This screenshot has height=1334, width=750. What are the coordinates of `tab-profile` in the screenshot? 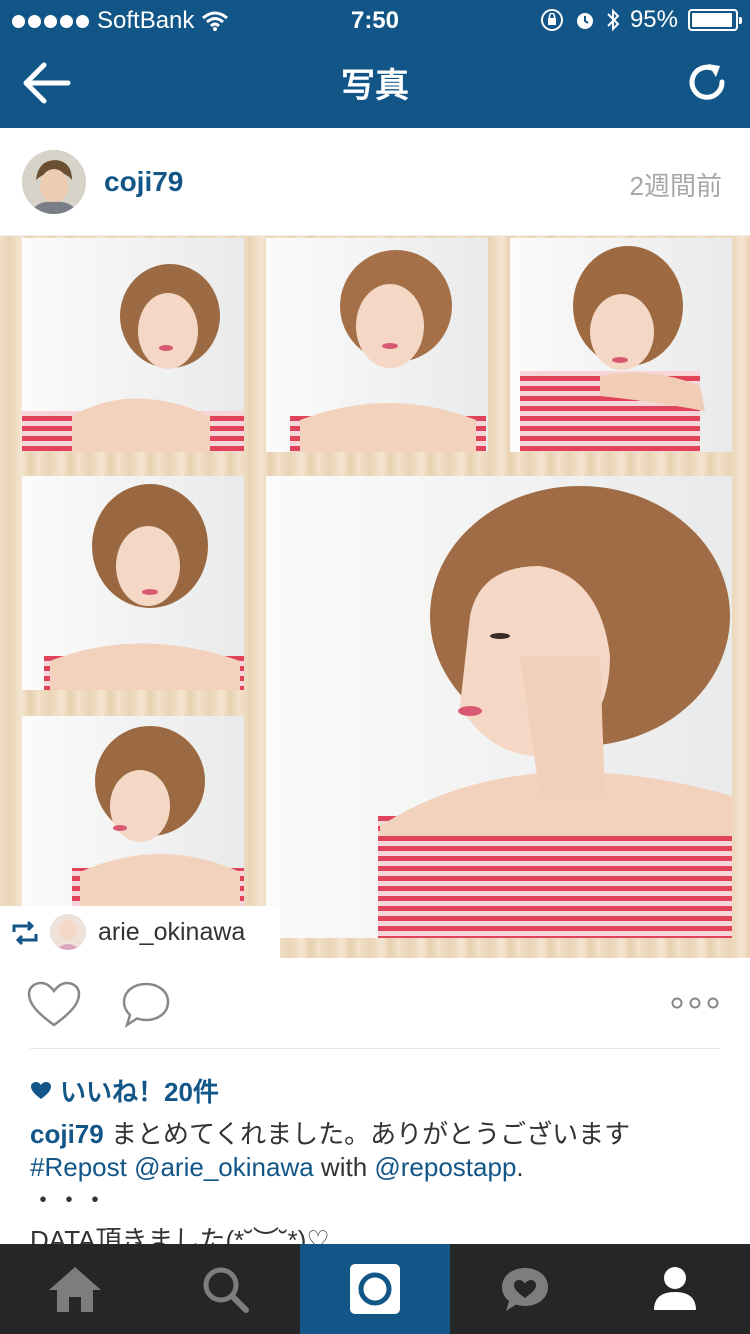 It's located at (675, 1289).